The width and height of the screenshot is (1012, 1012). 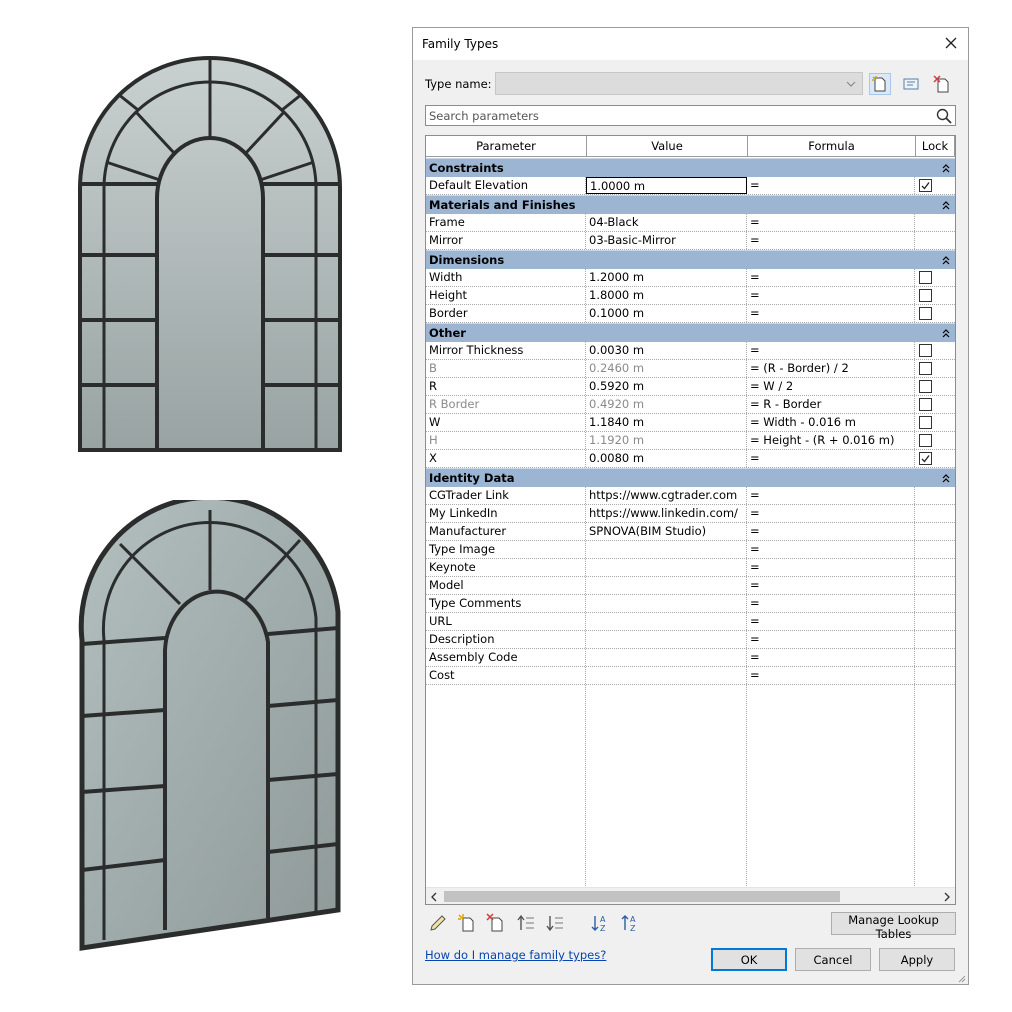 I want to click on chevron-down-icon, so click(x=851, y=83).